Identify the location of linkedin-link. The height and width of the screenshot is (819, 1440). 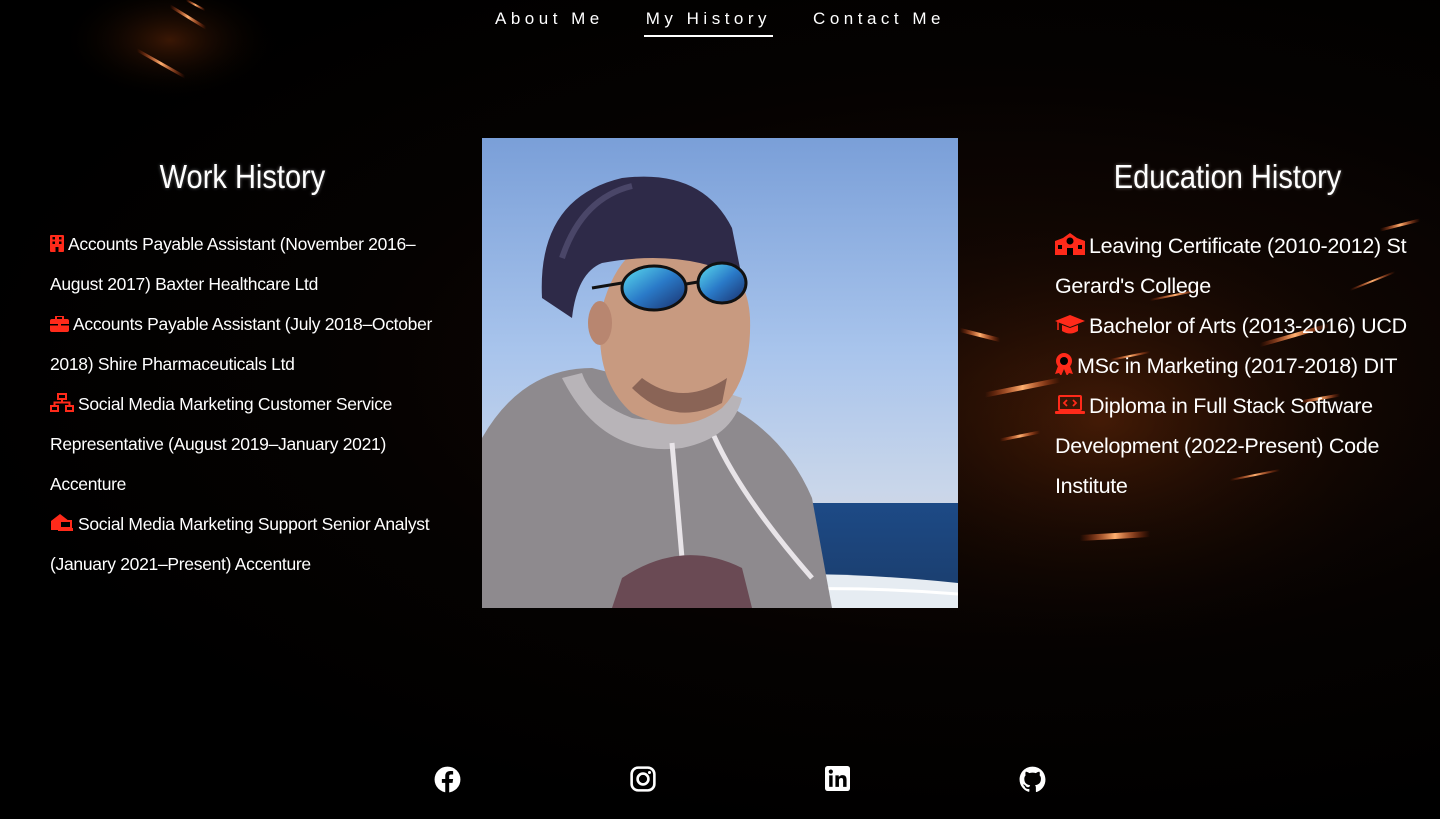
(839, 780).